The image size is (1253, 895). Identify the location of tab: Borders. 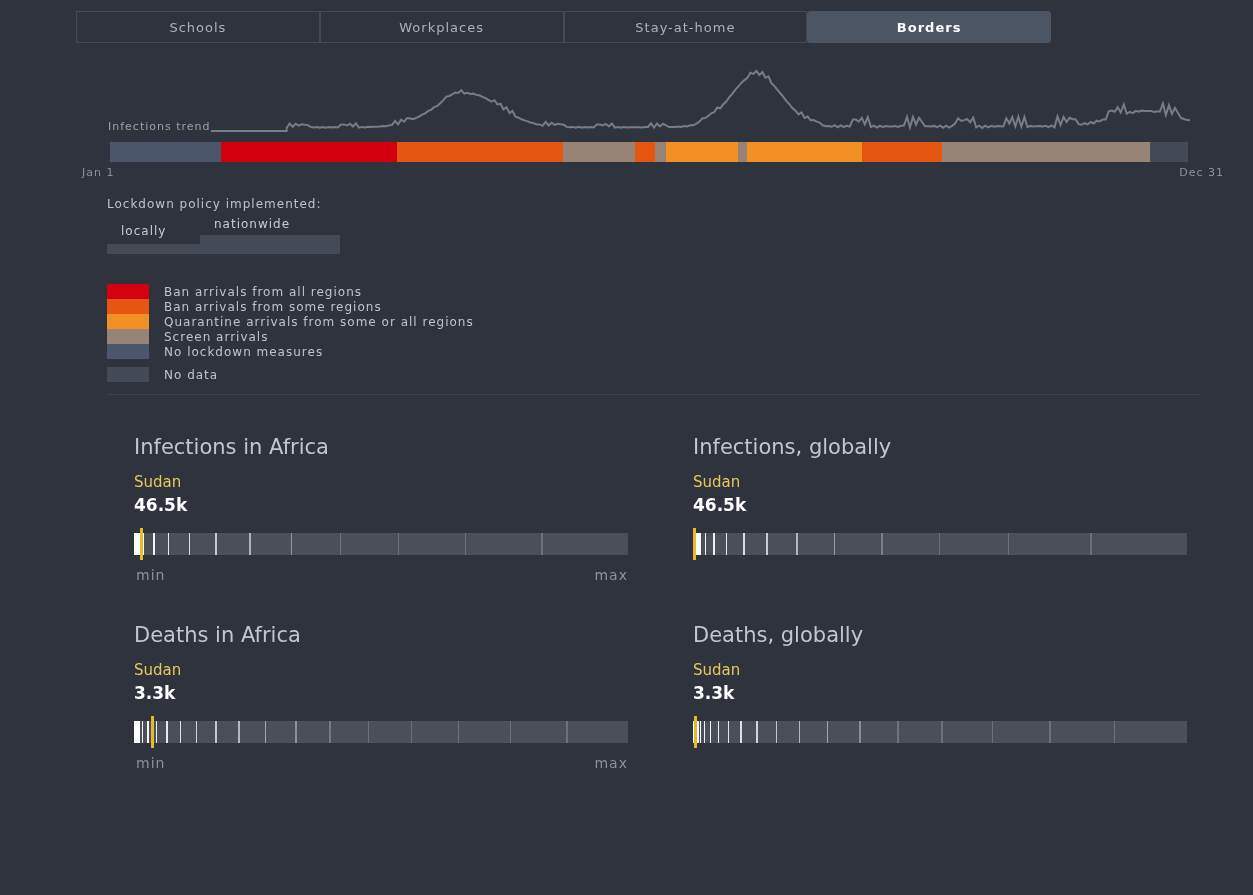
(929, 27).